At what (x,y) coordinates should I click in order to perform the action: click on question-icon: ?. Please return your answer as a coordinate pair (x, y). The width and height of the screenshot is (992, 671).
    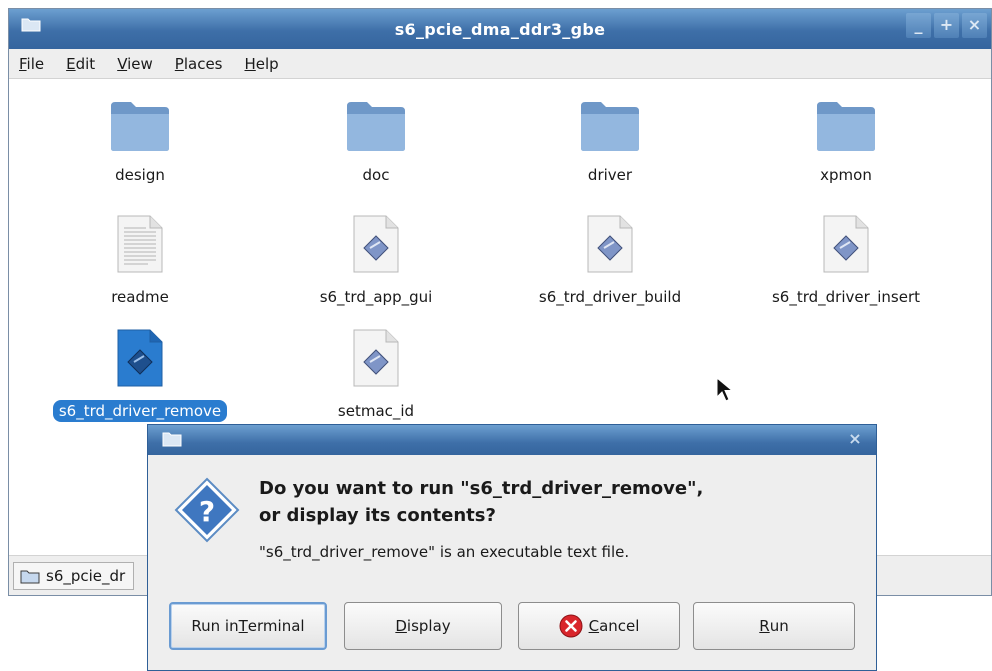
    Looking at the image, I should click on (207, 510).